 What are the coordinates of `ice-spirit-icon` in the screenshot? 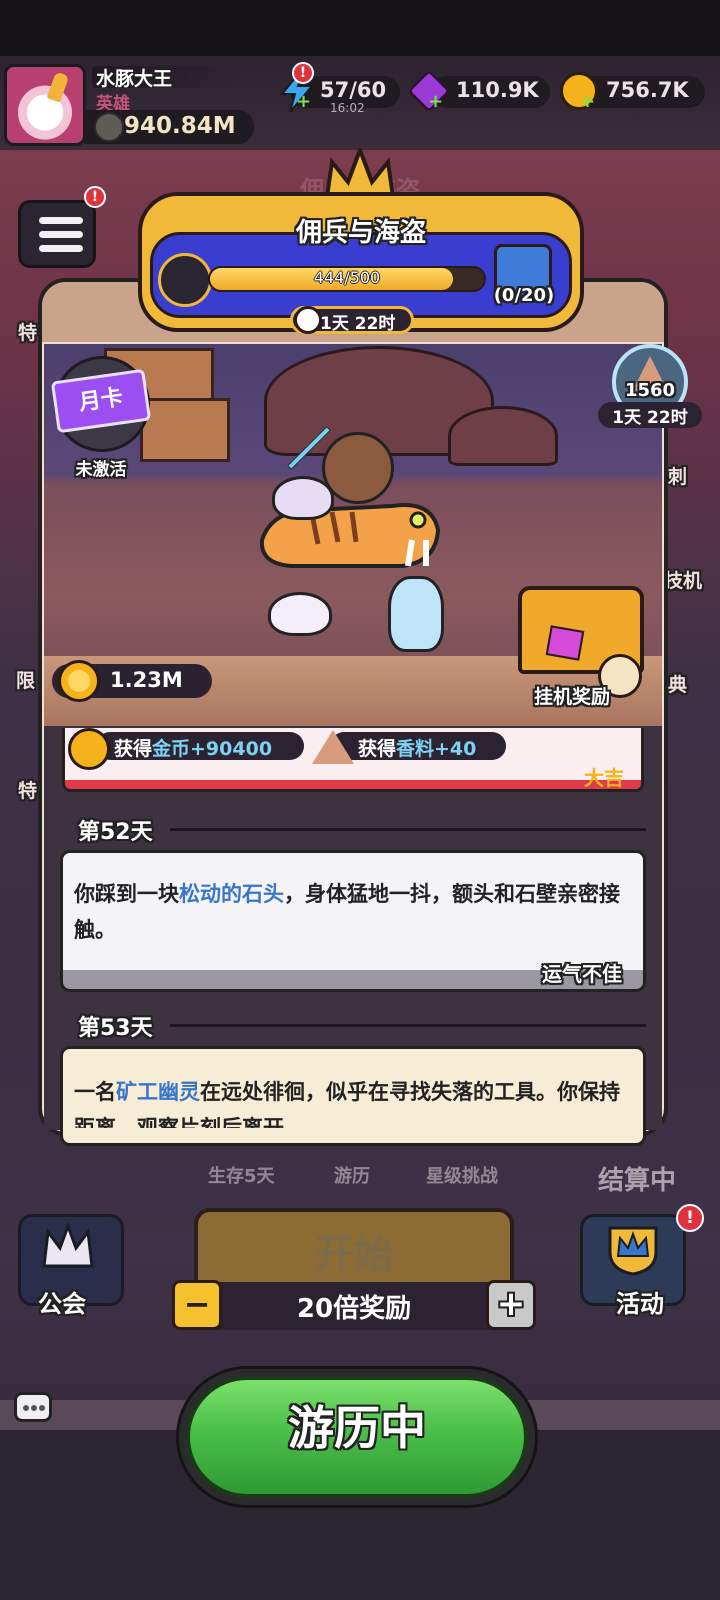 It's located at (416, 614).